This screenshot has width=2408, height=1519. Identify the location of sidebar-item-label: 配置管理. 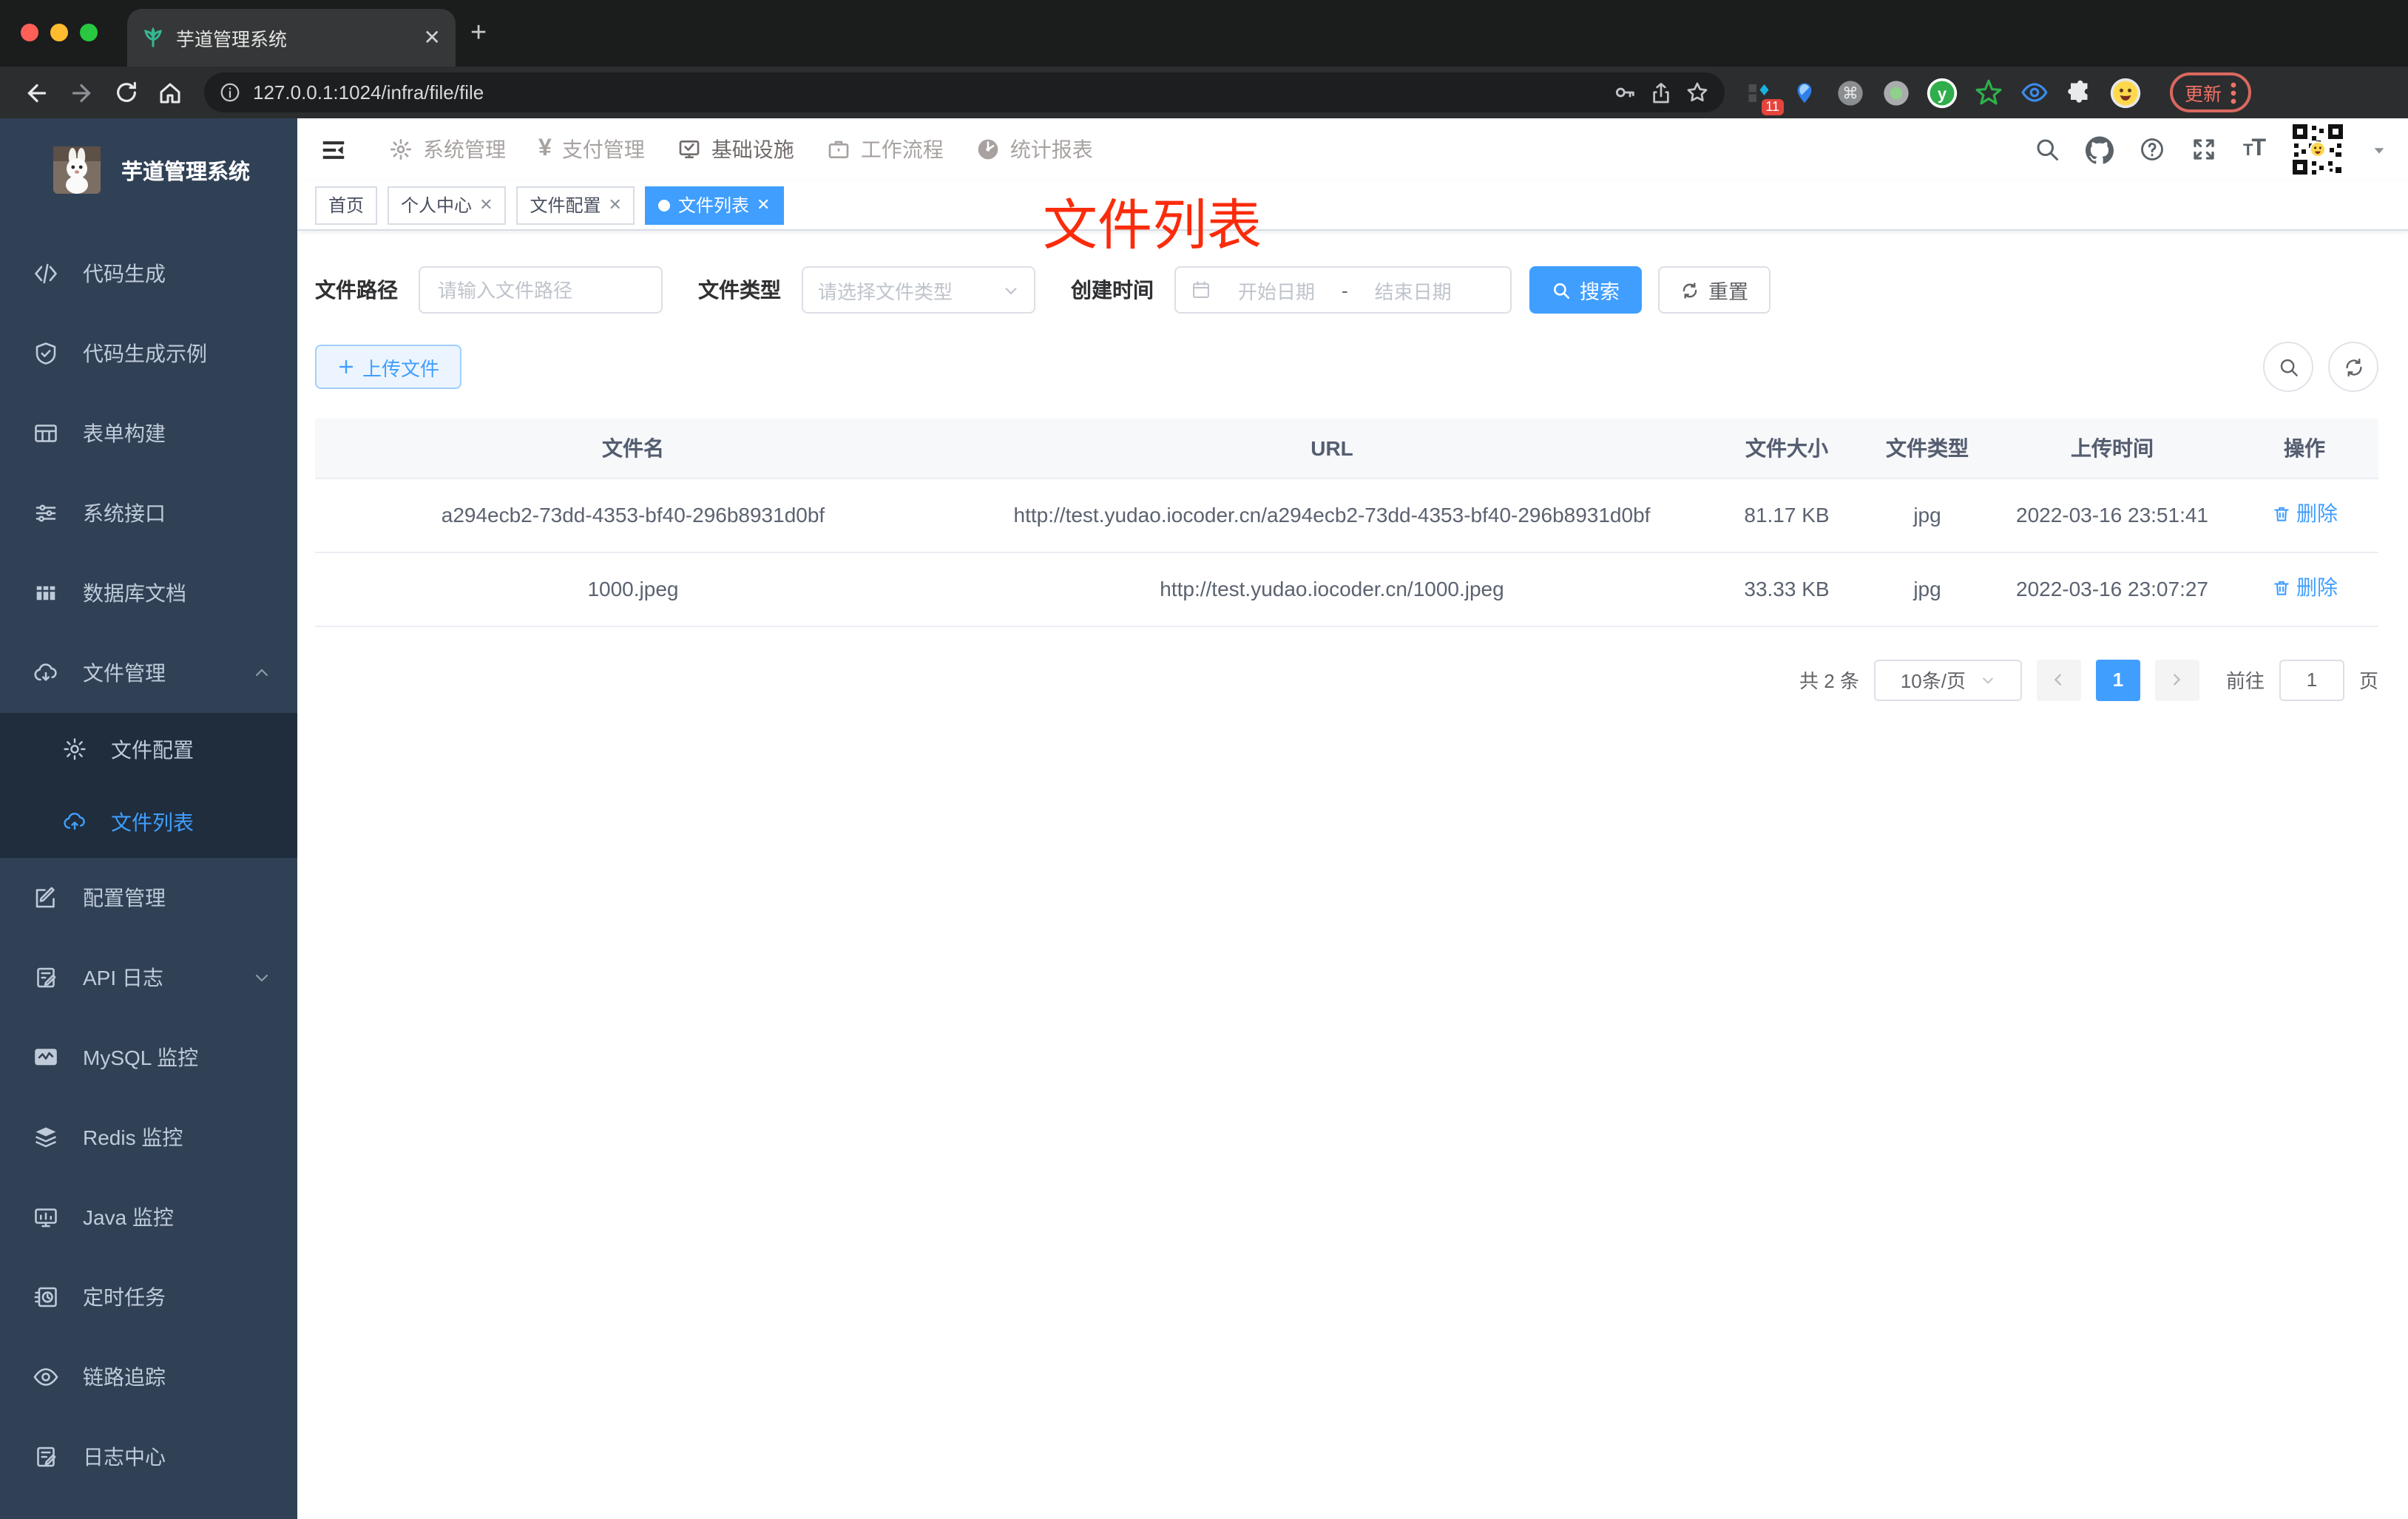
(124, 898).